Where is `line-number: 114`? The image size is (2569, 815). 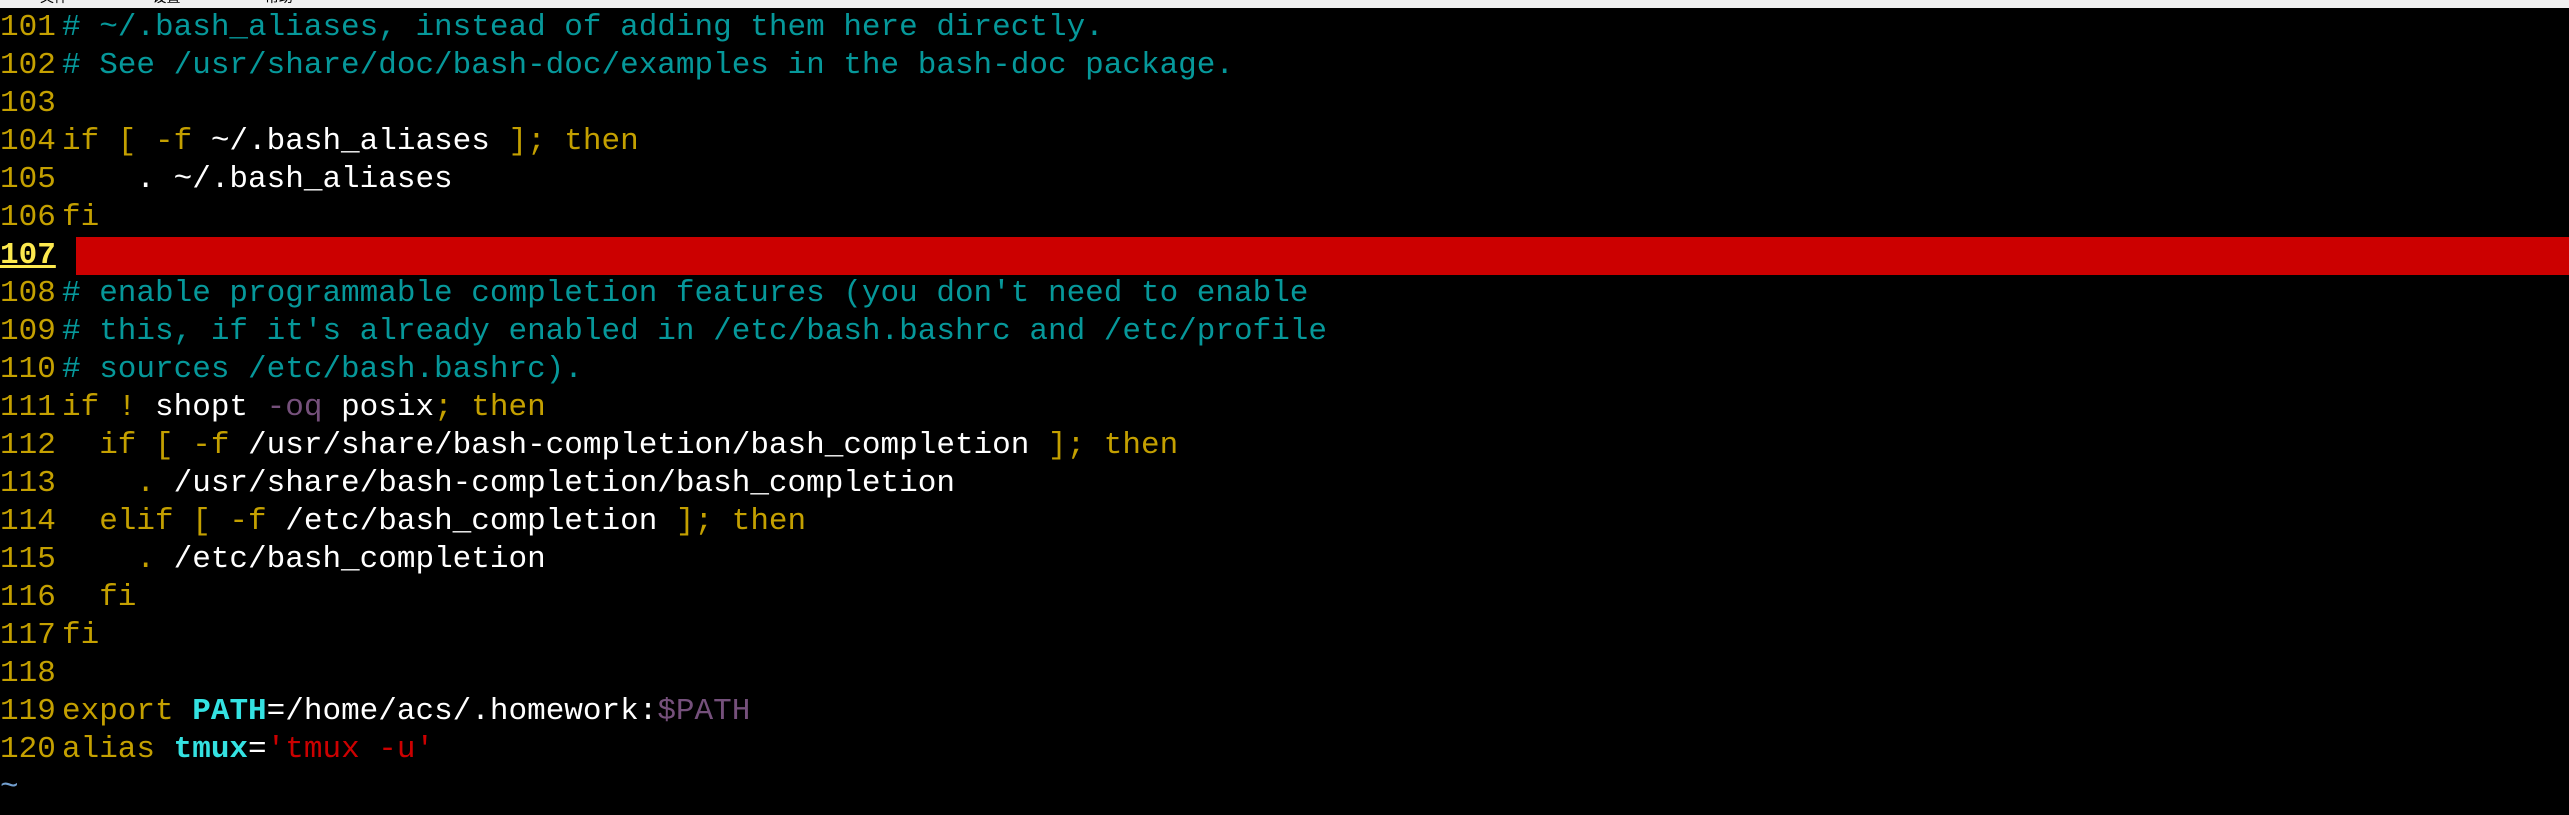 line-number: 114 is located at coordinates (28, 521).